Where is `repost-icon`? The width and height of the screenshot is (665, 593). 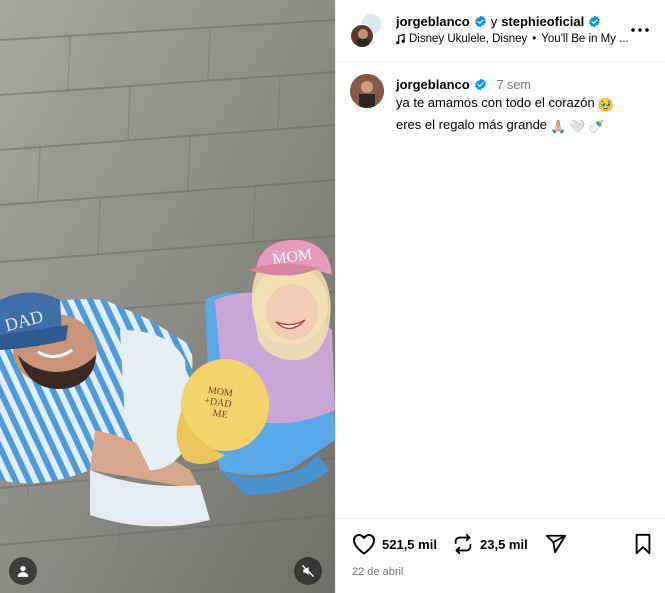
repost-icon is located at coordinates (463, 544).